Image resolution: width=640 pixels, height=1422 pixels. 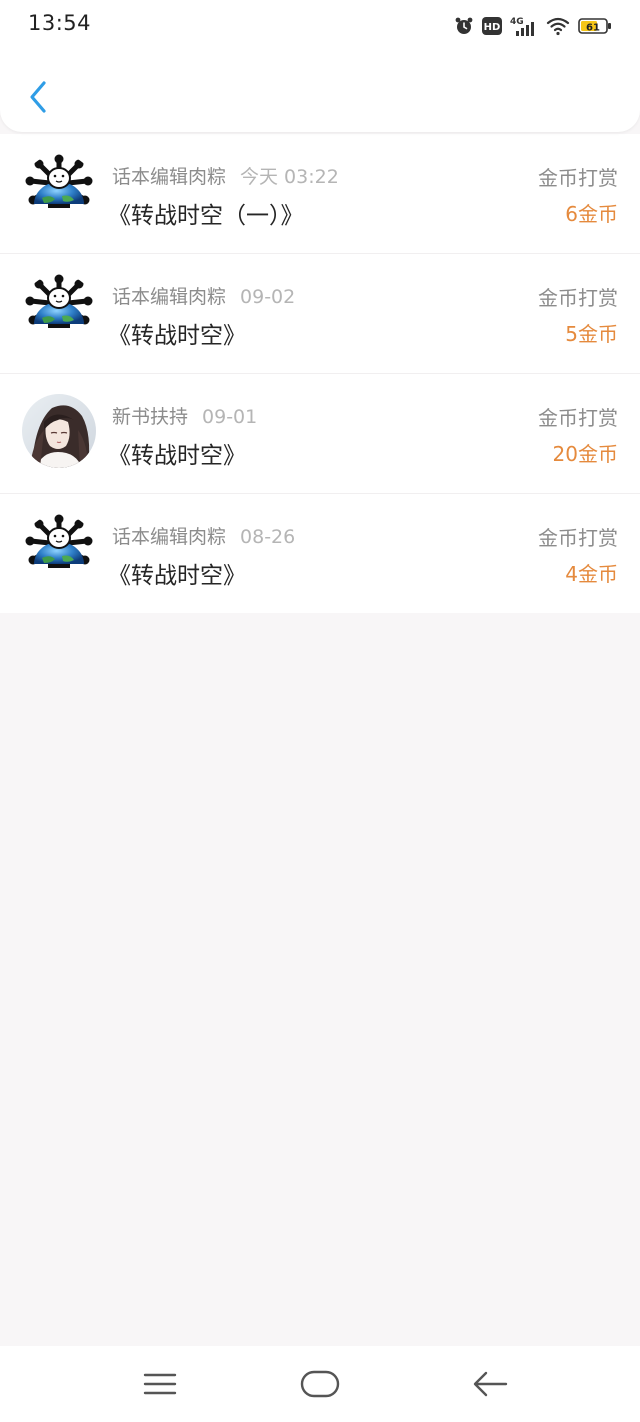 What do you see at coordinates (320, 313) in the screenshot?
I see `list-item: 话本编辑肉粽 09-02 《转战时空》 金币打赏 5金币` at bounding box center [320, 313].